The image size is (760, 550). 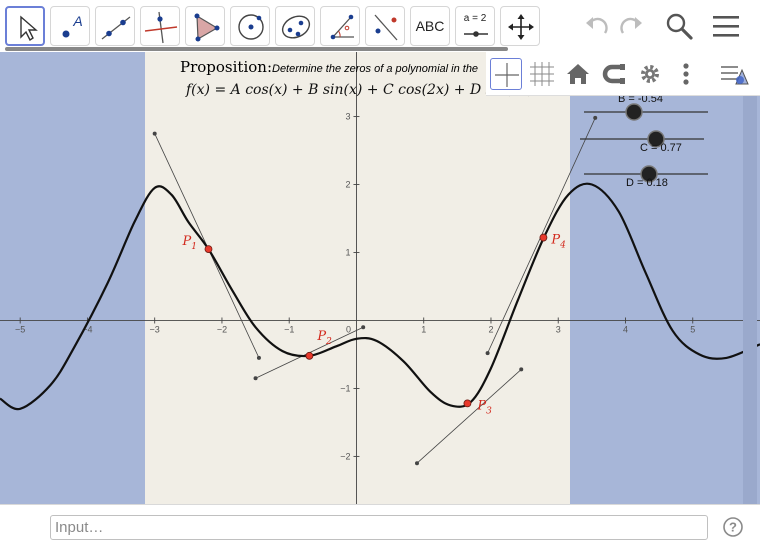 I want to click on move-view-tool-button, so click(x=520, y=26).